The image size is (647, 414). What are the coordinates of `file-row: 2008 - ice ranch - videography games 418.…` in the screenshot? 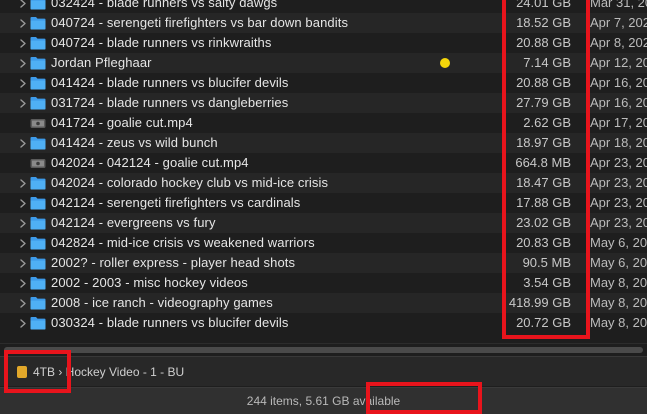 It's located at (323, 303).